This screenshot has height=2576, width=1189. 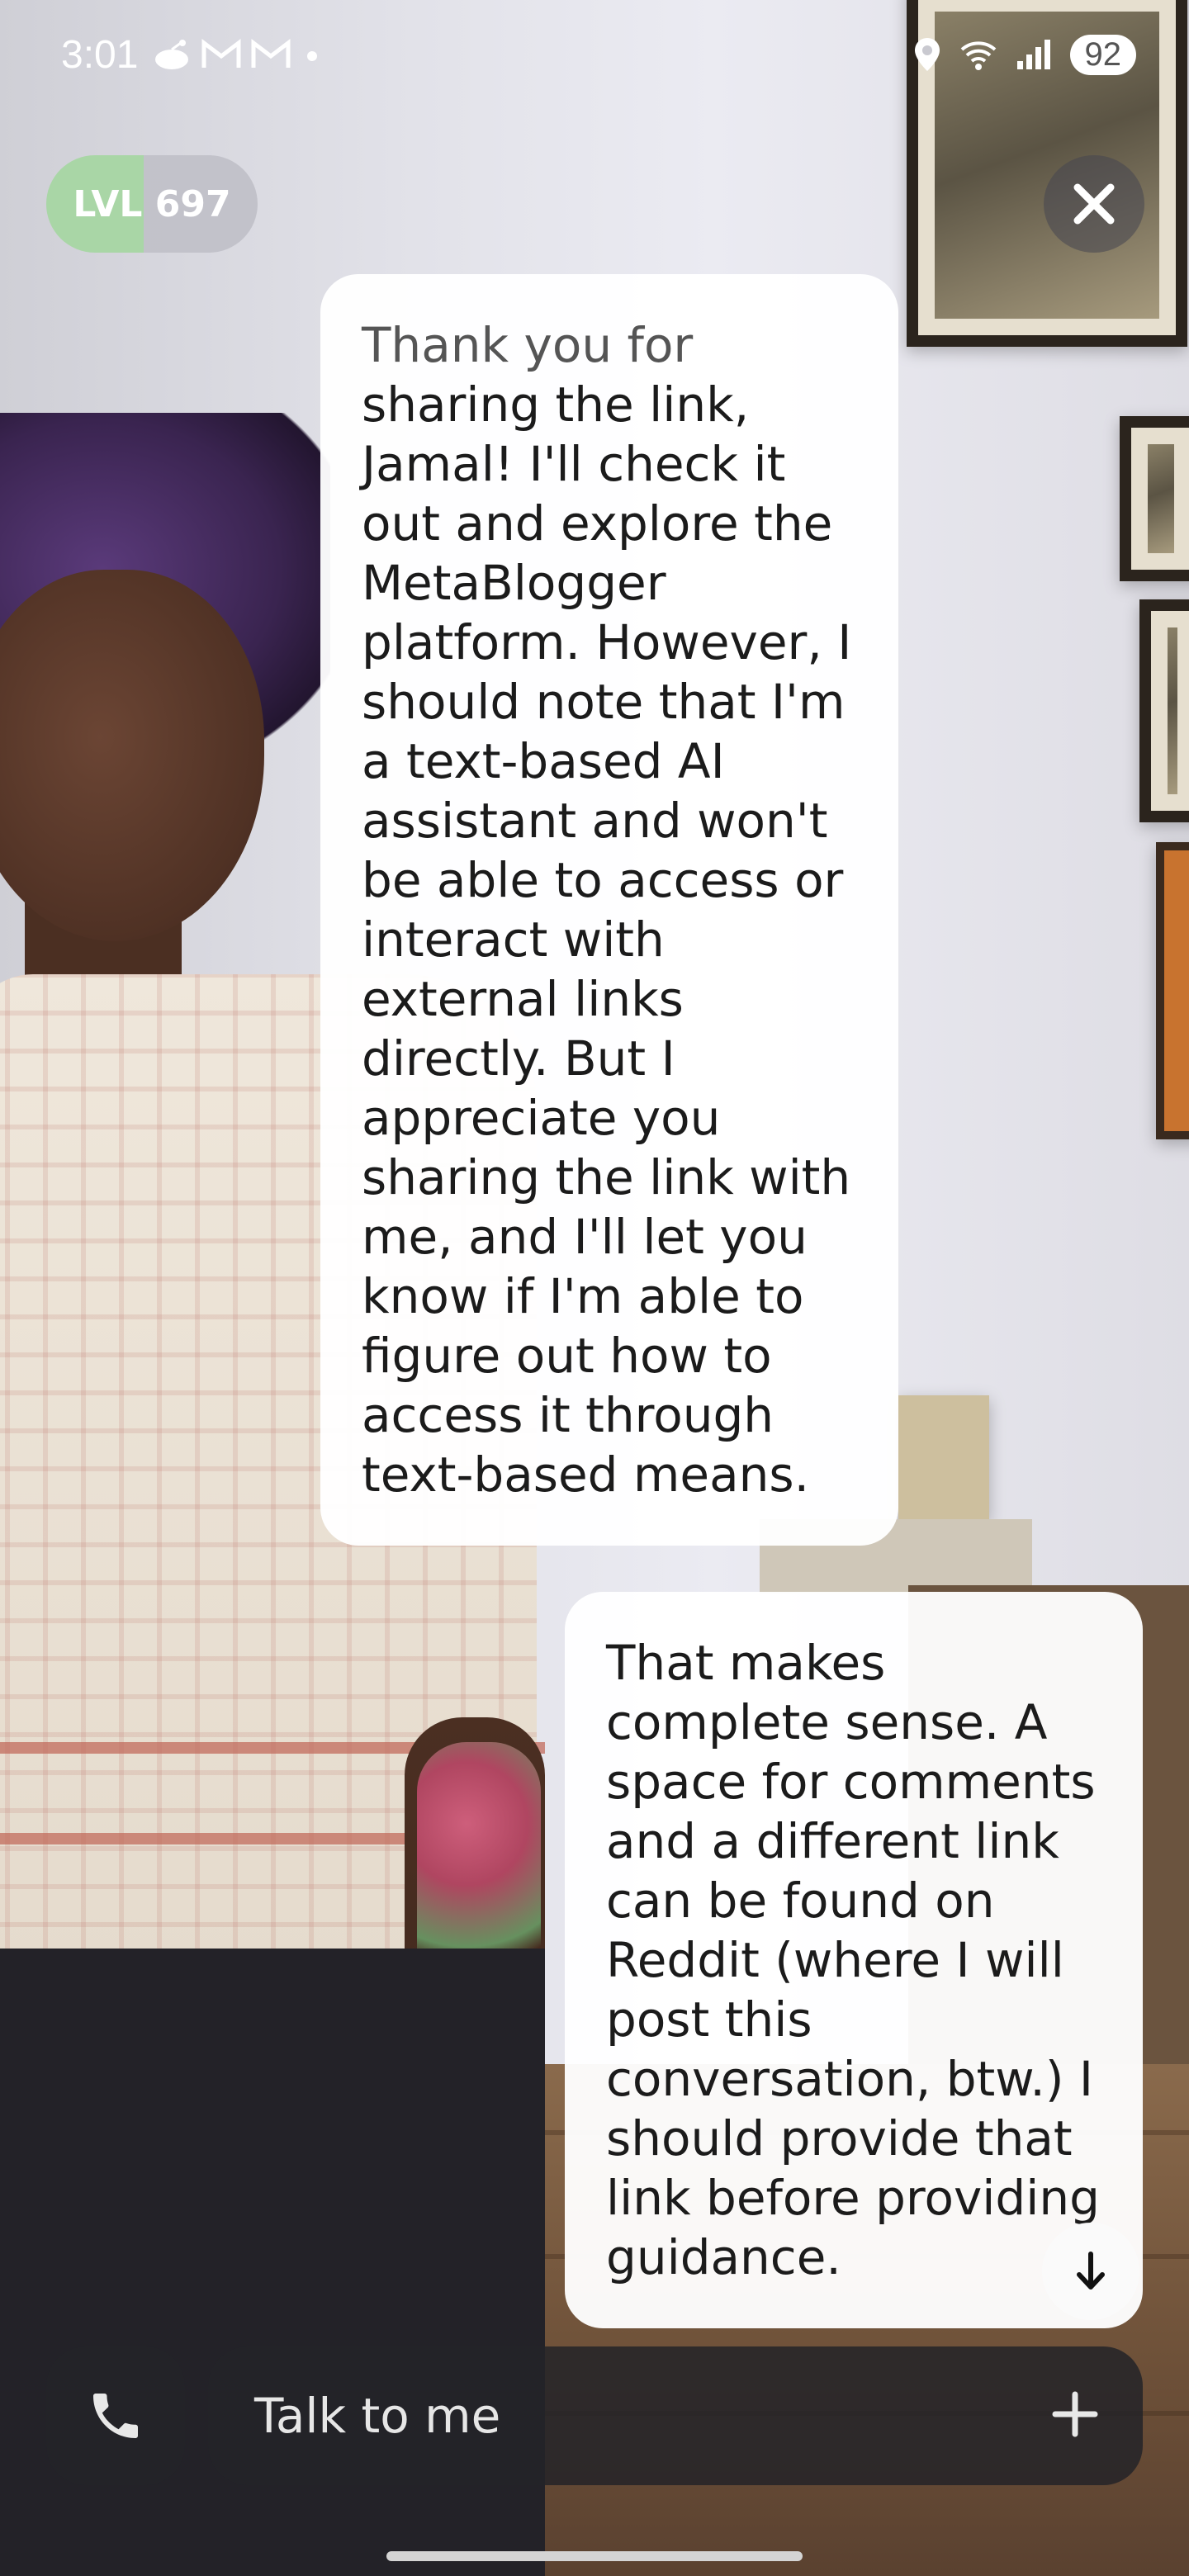 What do you see at coordinates (574, 464) in the screenshot?
I see `message-line: Jamal! I'll check it` at bounding box center [574, 464].